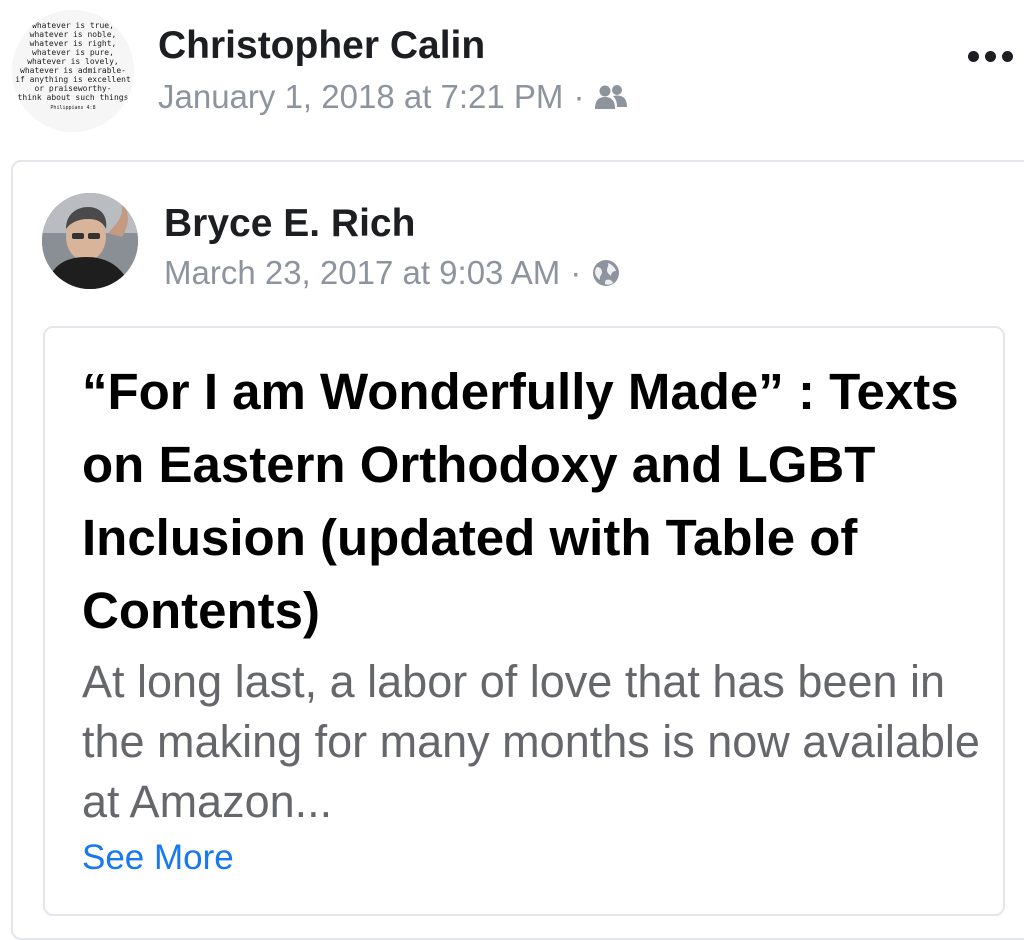 The height and width of the screenshot is (940, 1024). What do you see at coordinates (321, 46) in the screenshot?
I see `author-name: Christopher Calin` at bounding box center [321, 46].